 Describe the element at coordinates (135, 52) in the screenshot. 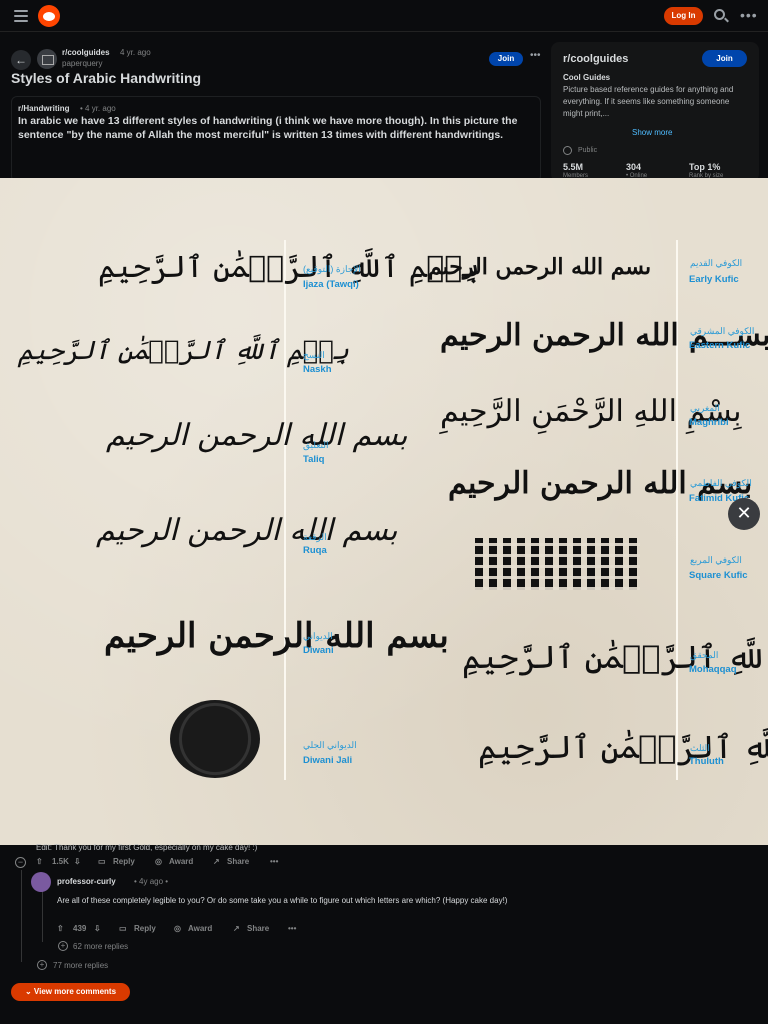

I see `post-age: 4 yr. ago` at that location.